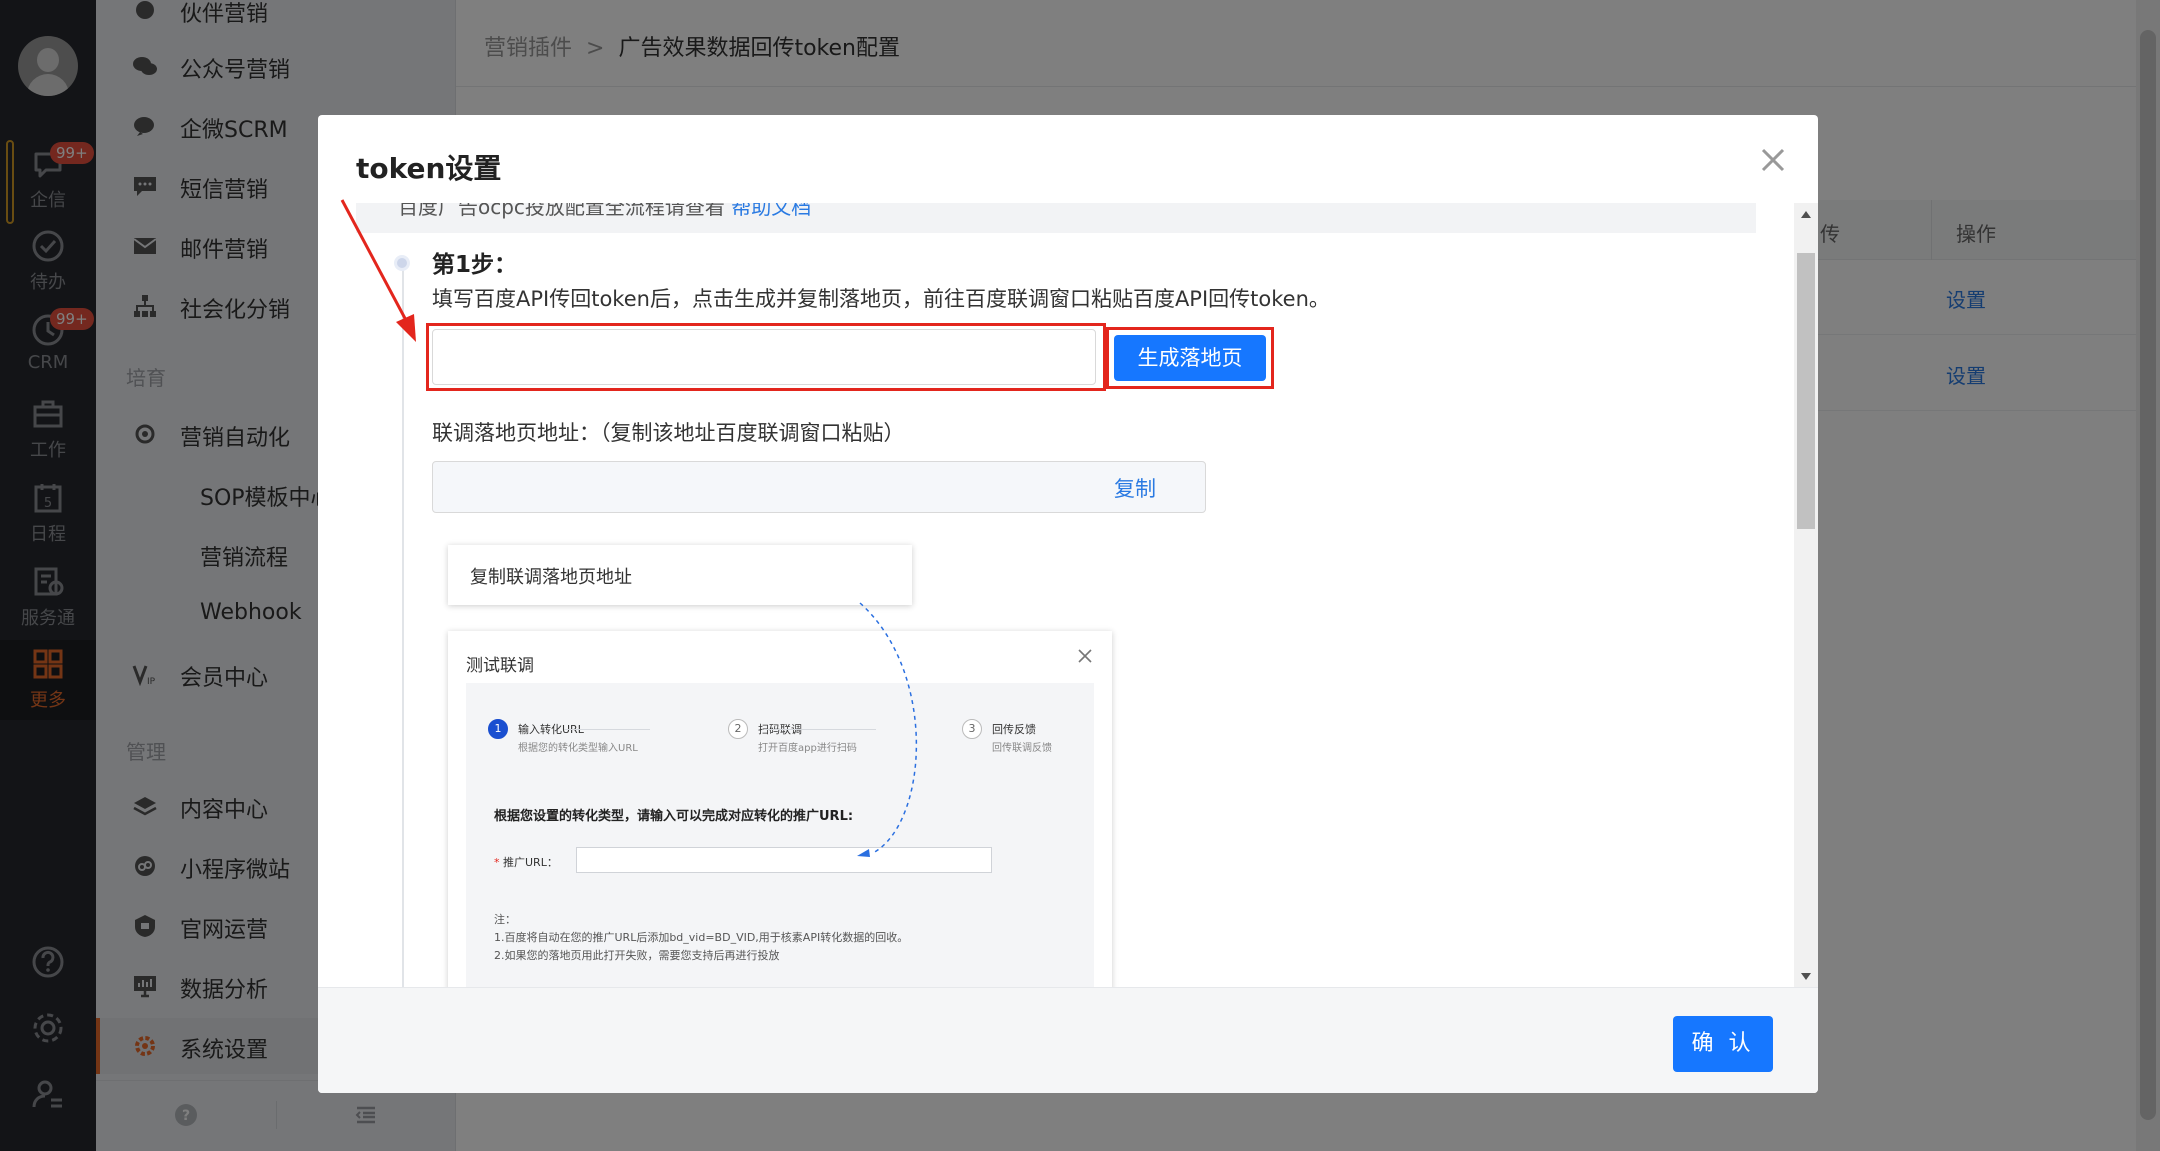 The height and width of the screenshot is (1151, 2160). What do you see at coordinates (1723, 1044) in the screenshot?
I see `confirm-button: 确 认` at bounding box center [1723, 1044].